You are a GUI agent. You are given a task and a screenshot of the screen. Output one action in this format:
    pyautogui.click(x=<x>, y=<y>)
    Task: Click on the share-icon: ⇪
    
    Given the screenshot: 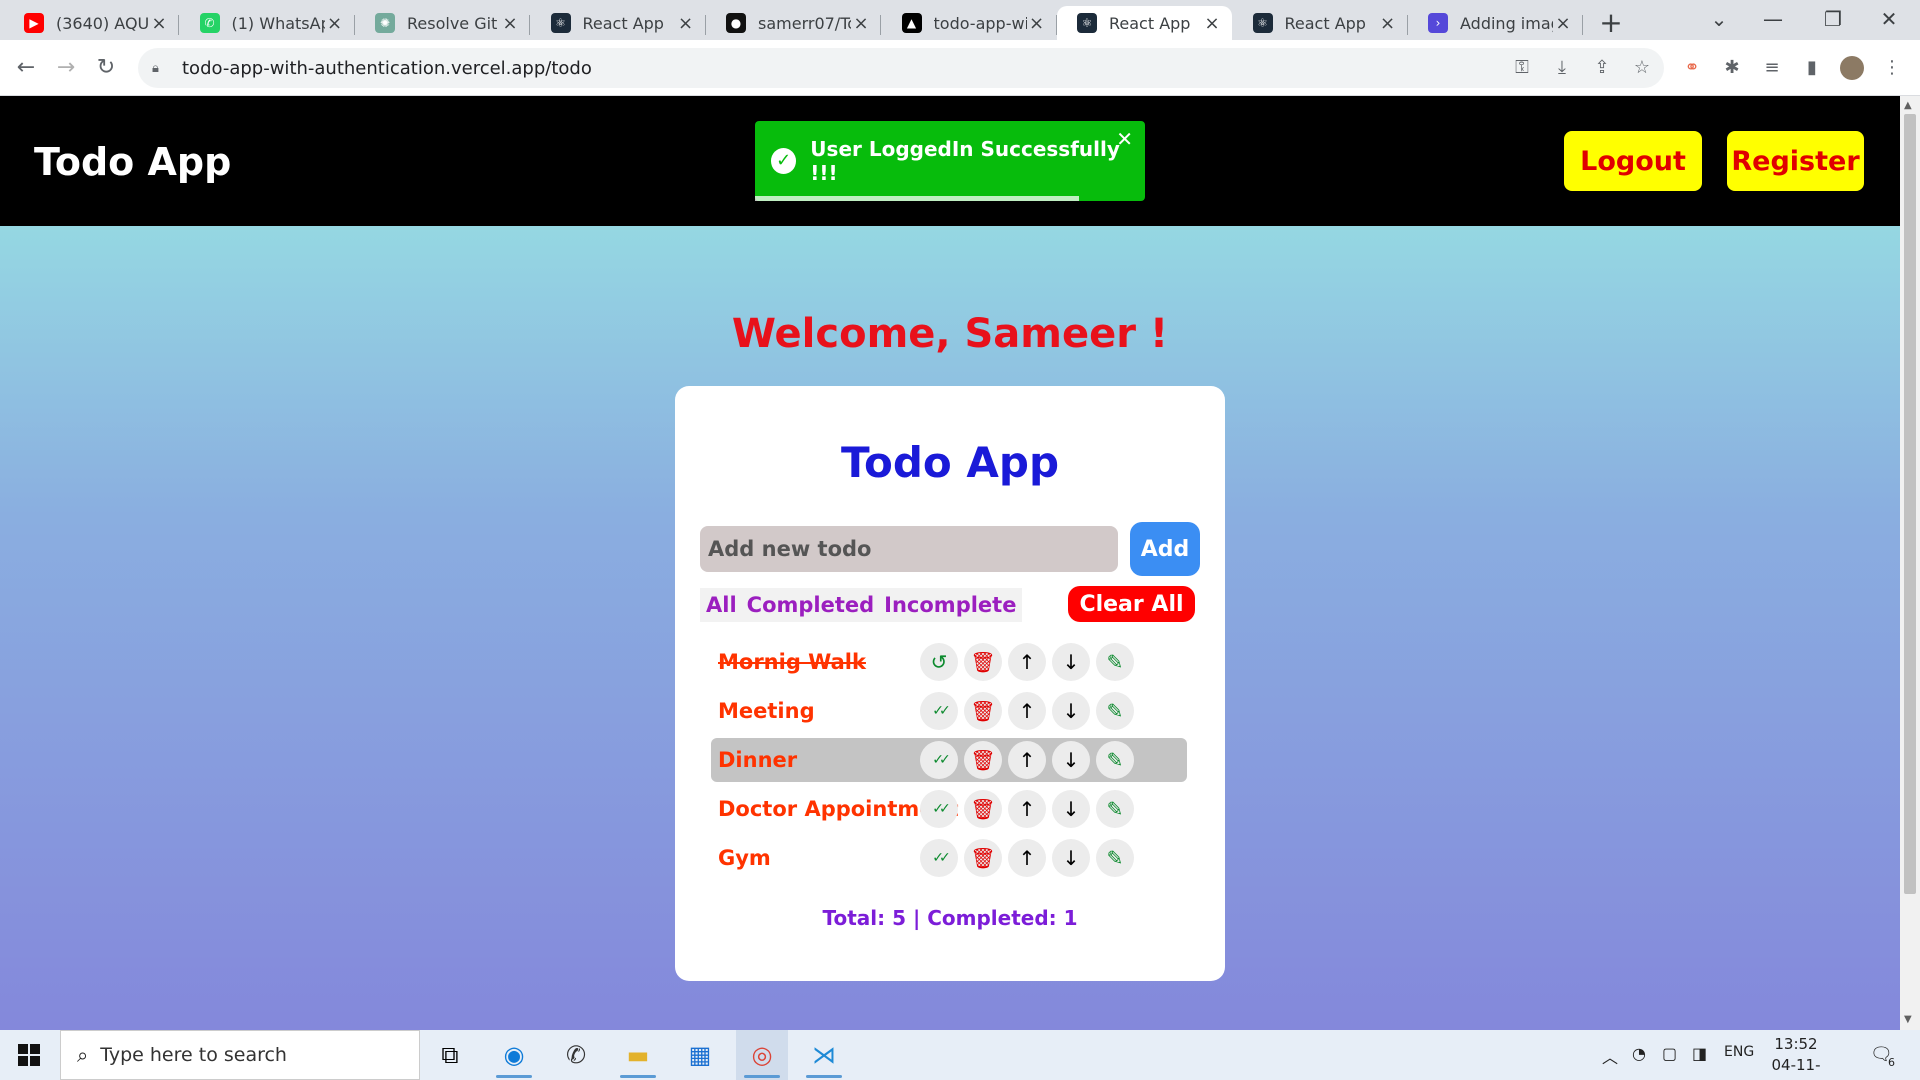 What is the action you would take?
    pyautogui.click(x=1602, y=68)
    